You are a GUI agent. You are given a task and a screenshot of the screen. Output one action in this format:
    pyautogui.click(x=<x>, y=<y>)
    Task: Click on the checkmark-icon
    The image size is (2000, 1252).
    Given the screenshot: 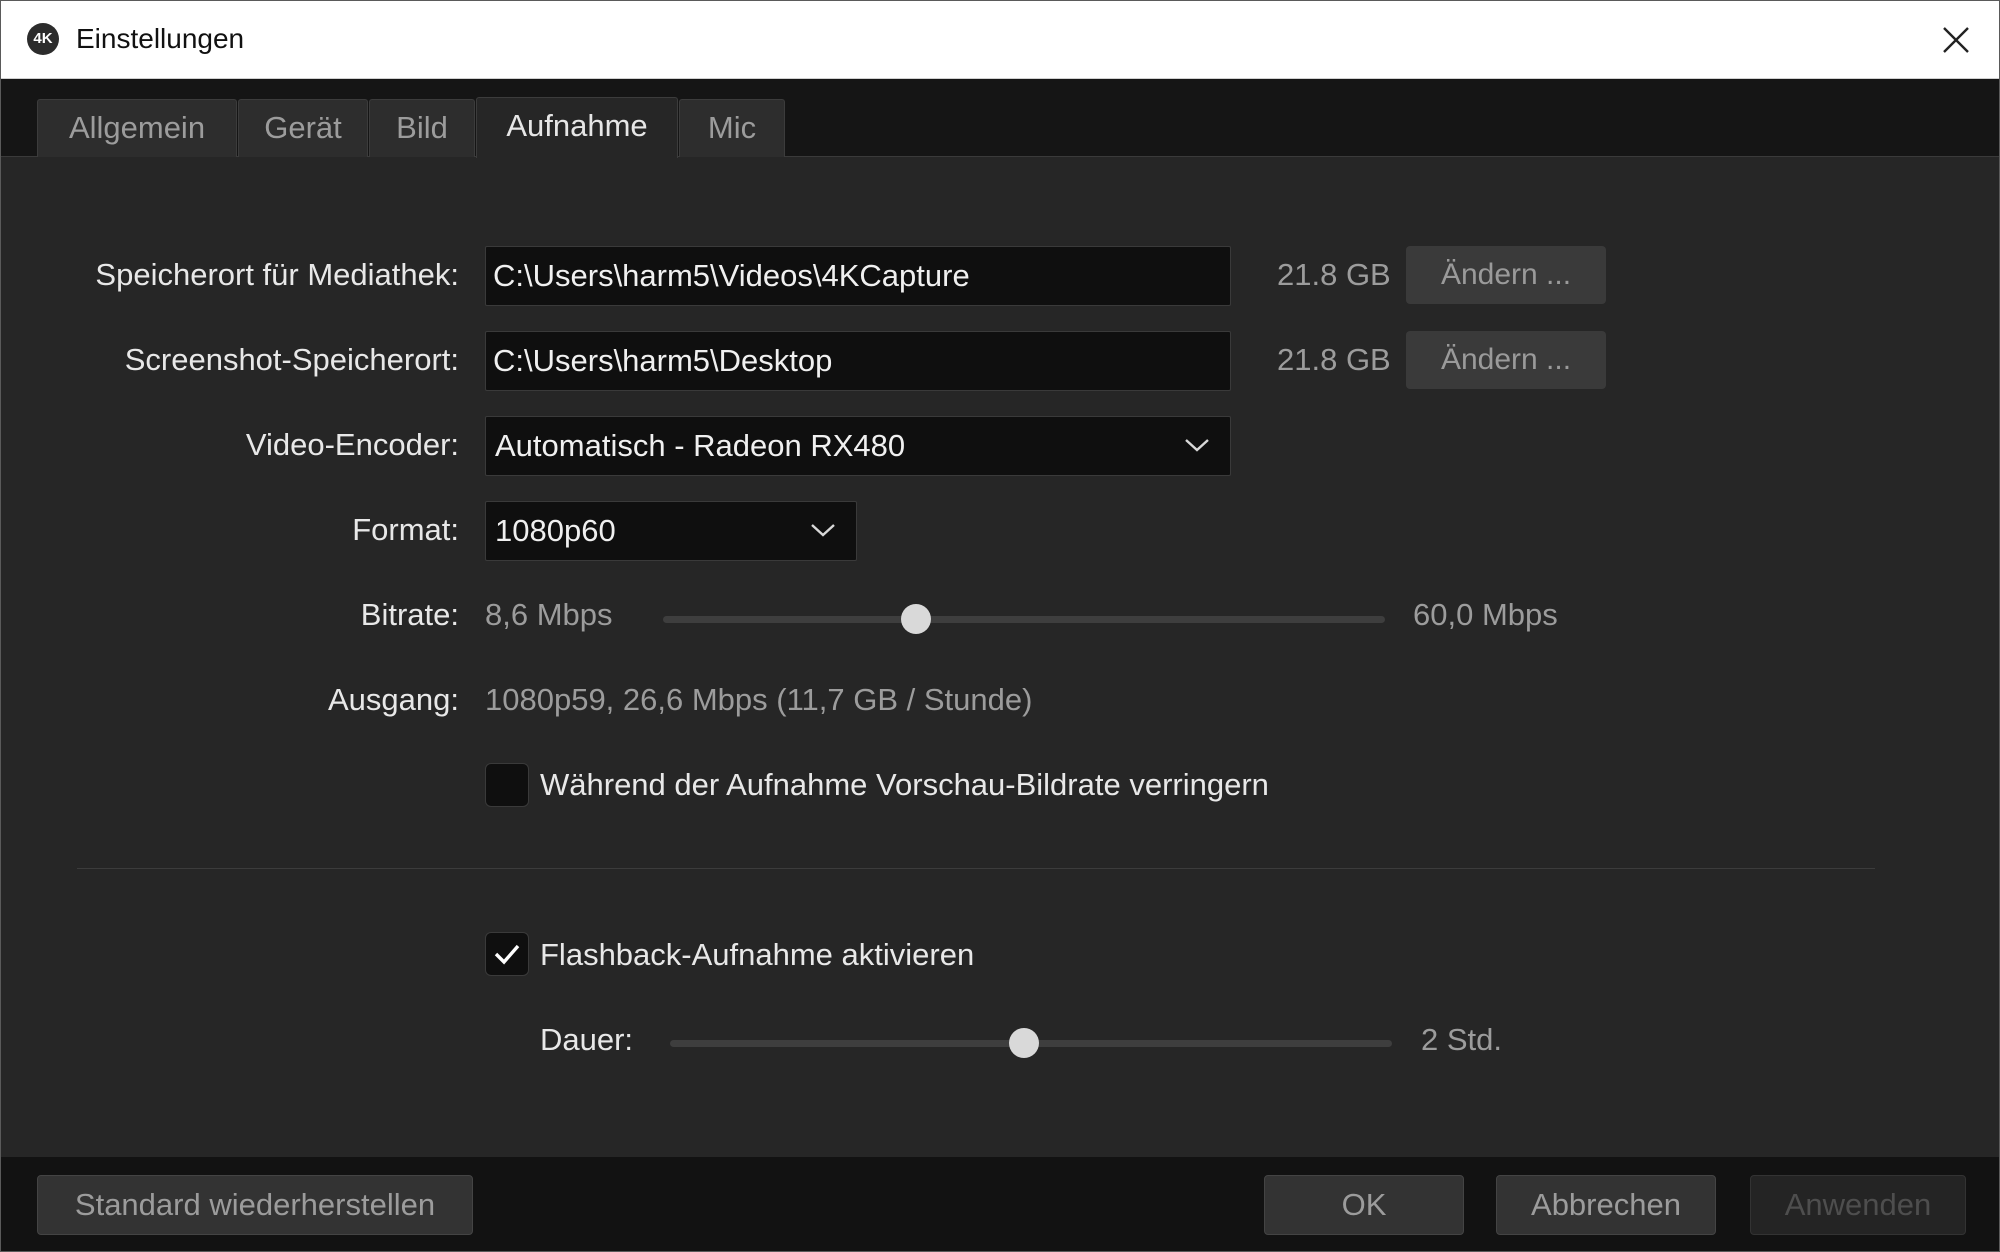 What is the action you would take?
    pyautogui.click(x=507, y=954)
    